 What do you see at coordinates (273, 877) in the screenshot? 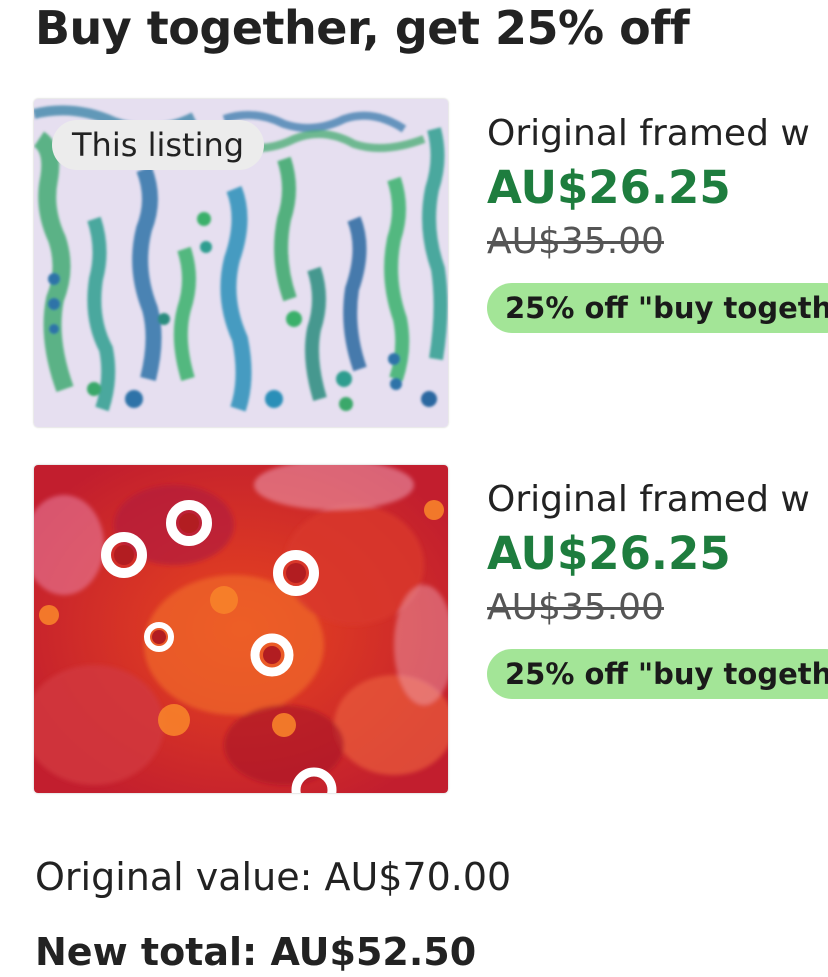
I see `original-value-text: Original value: AU$70.00` at bounding box center [273, 877].